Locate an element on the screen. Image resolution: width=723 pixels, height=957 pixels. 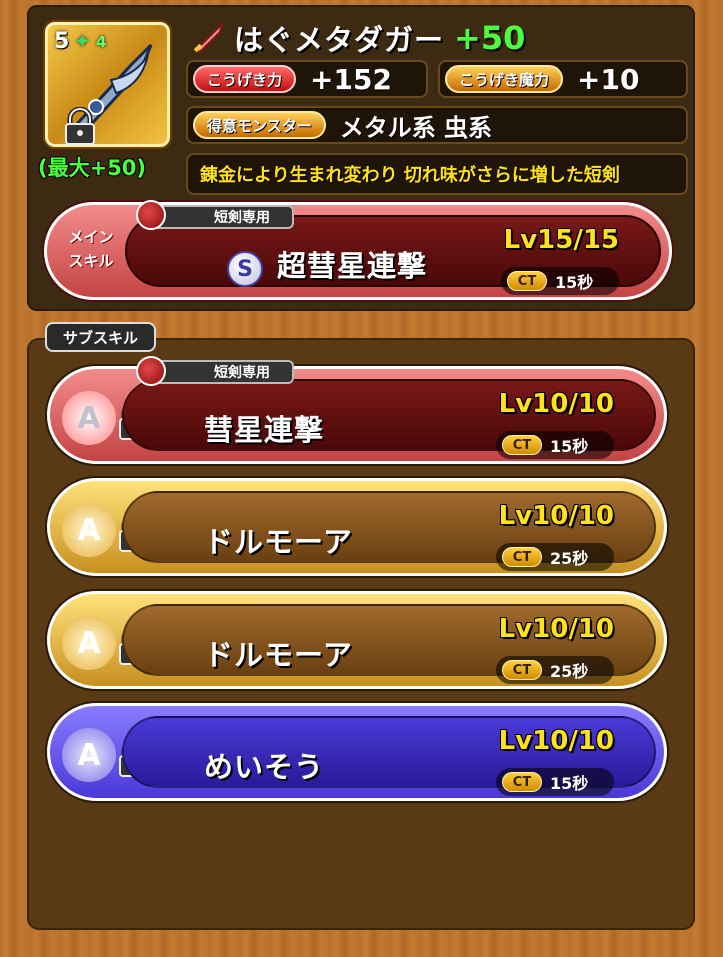
monster-stat: 得意モンスター メタル系 虫系 is located at coordinates (437, 125).